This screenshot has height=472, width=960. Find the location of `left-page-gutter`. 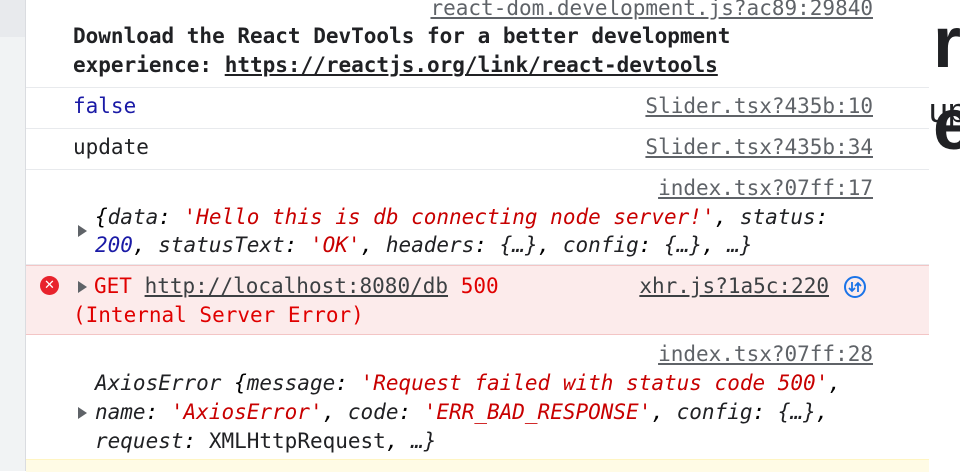

left-page-gutter is located at coordinates (12, 235).